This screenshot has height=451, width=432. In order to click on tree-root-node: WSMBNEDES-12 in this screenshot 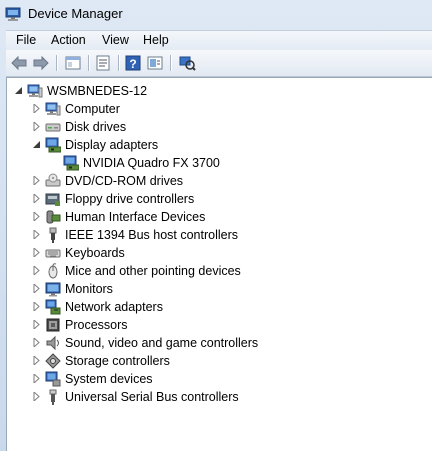, I will do `click(217, 91)`.